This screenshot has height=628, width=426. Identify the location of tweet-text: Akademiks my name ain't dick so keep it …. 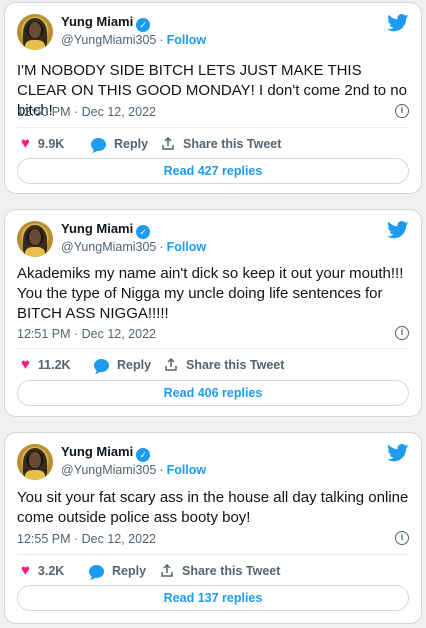
(210, 293).